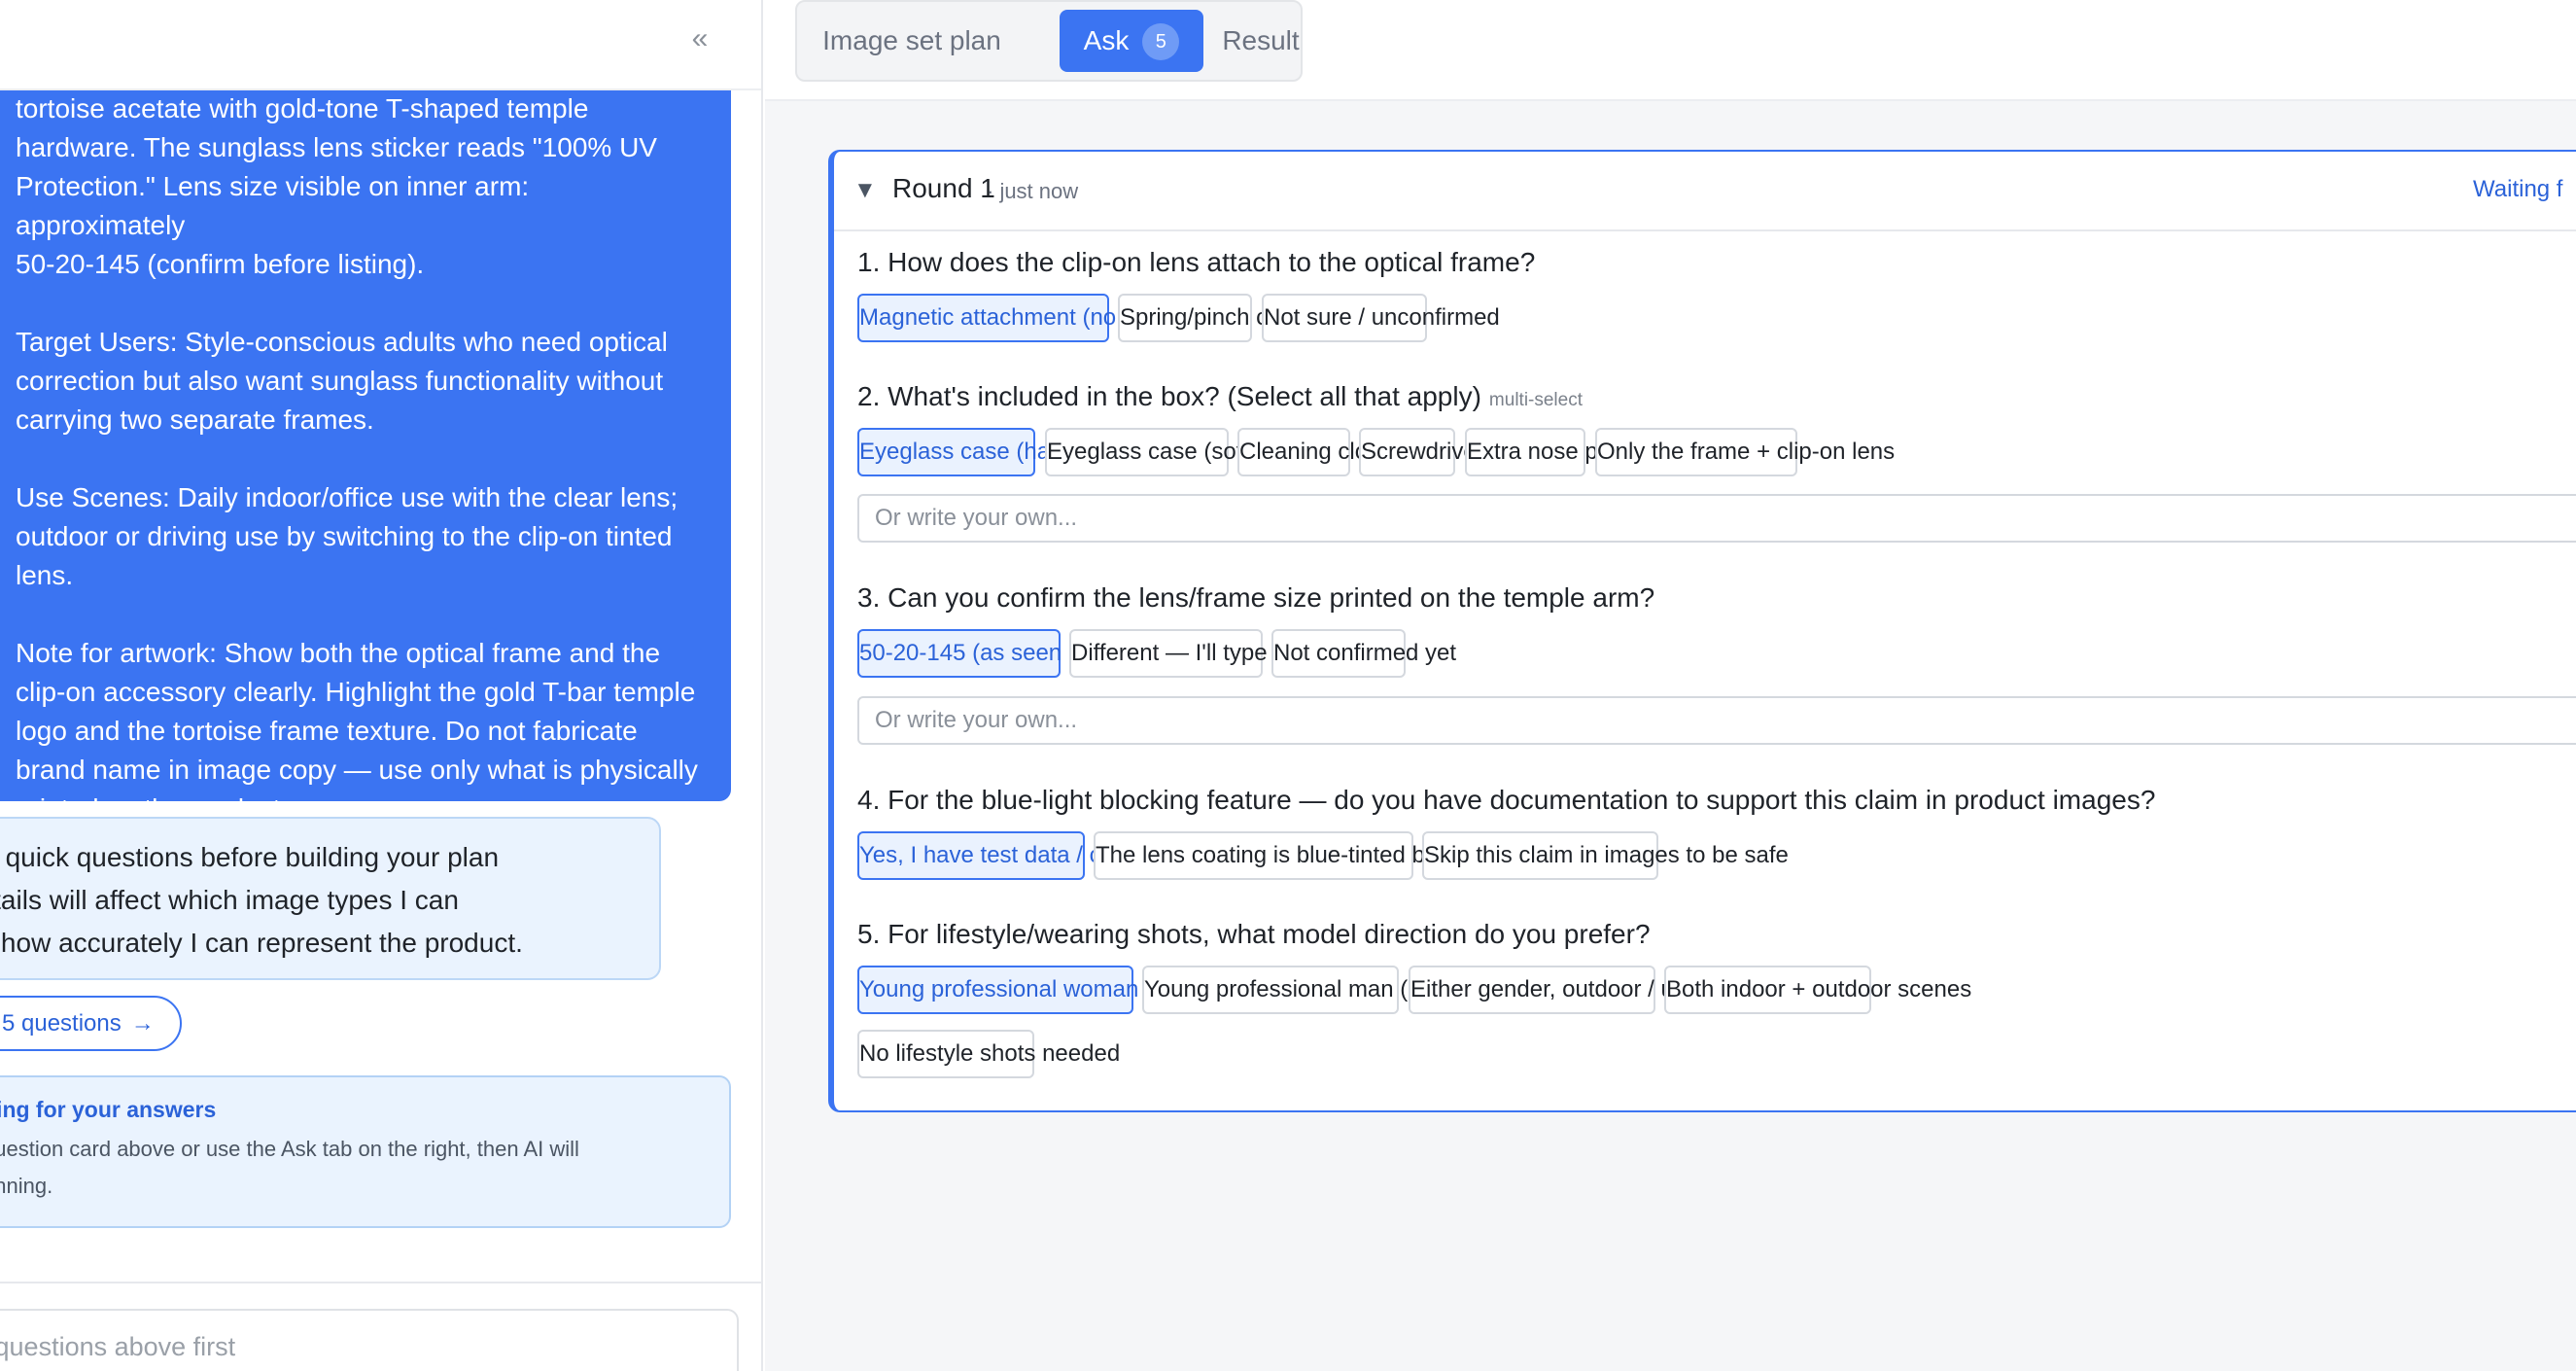  Describe the element at coordinates (1817, 990) in the screenshot. I see `option-chip: Both indoor + outdoor scenes` at that location.